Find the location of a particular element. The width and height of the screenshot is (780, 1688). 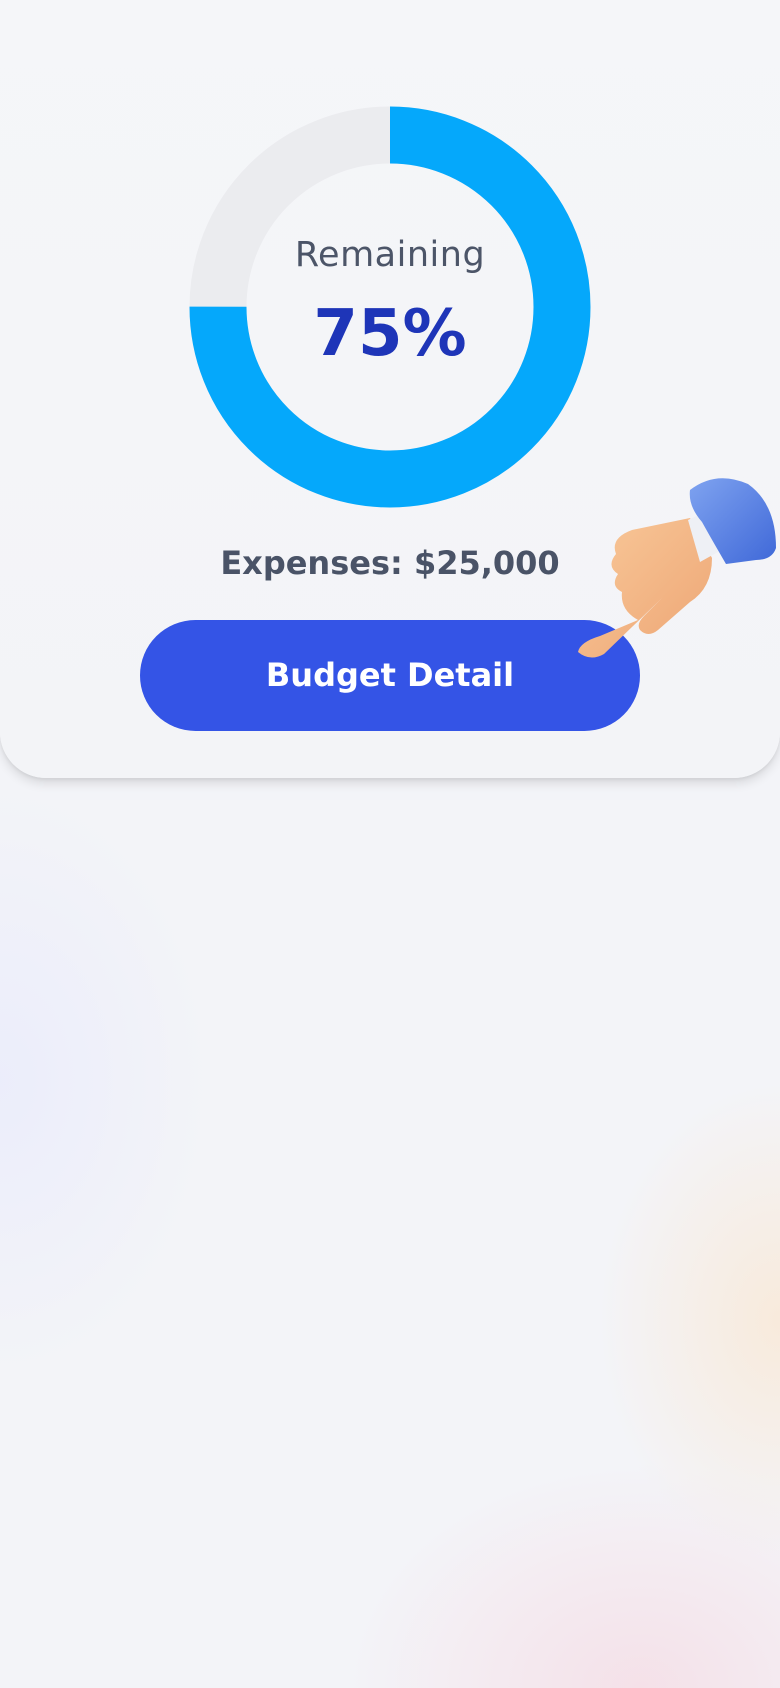

remaining-donut-chart: Remaining 75% is located at coordinates (390, 307).